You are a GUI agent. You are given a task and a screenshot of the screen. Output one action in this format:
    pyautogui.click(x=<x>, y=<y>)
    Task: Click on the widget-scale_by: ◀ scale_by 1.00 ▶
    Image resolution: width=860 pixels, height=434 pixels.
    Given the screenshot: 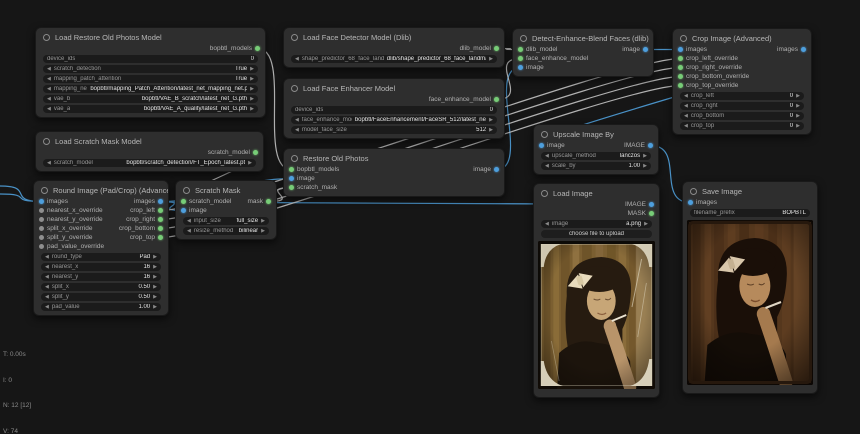 What is the action you would take?
    pyautogui.click(x=596, y=166)
    